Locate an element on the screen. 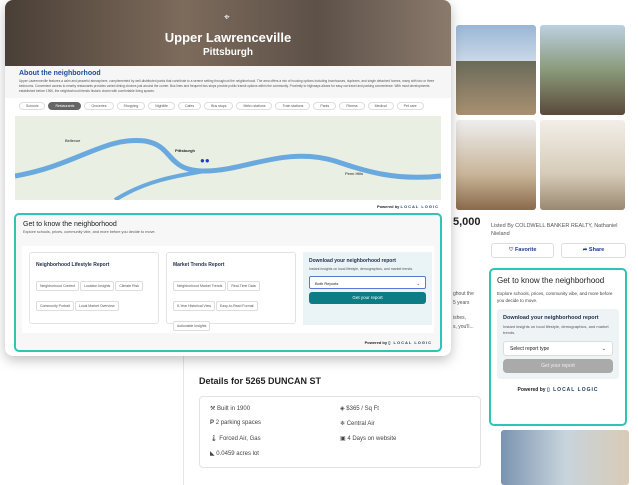 This screenshot has width=638, height=485. chip-pet-care: Pet care is located at coordinates (410, 106).